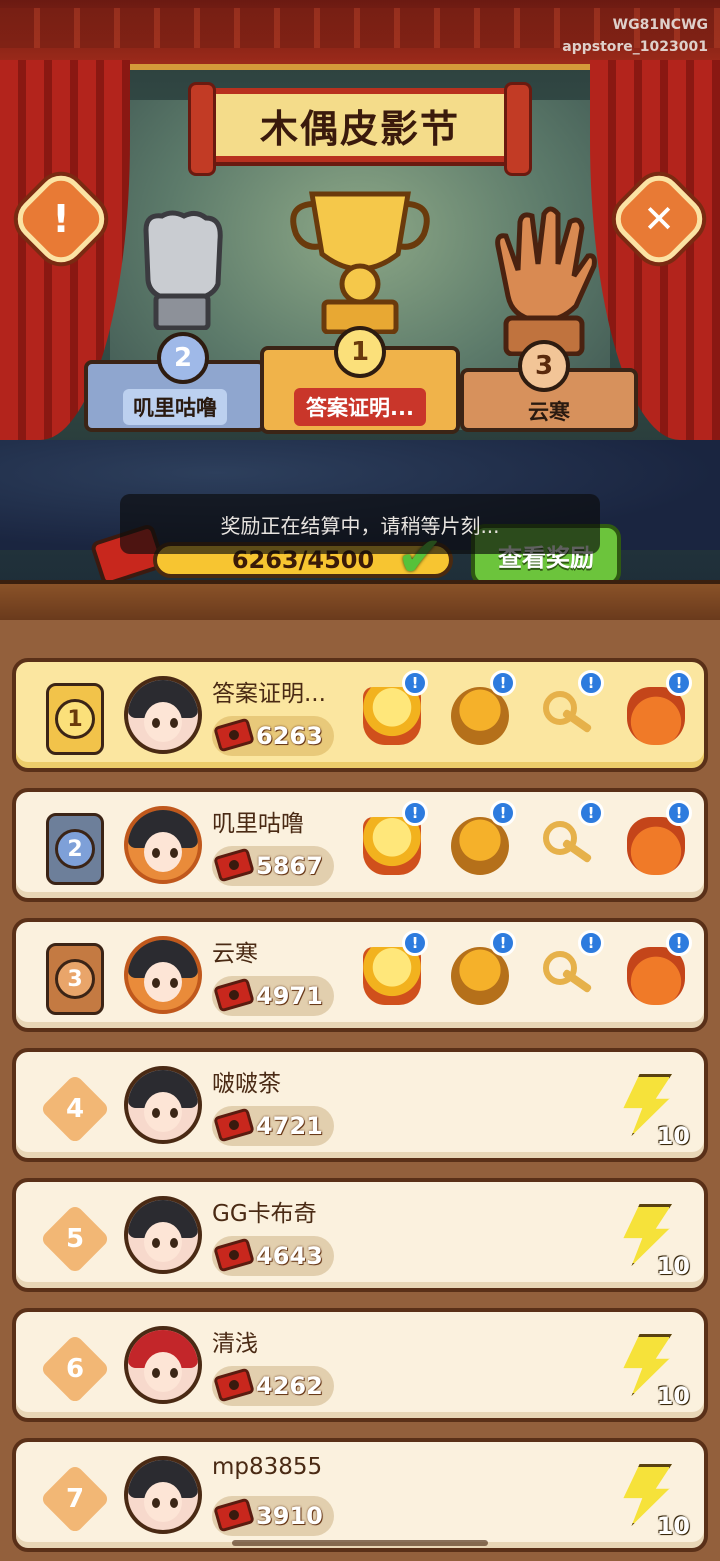  Describe the element at coordinates (75, 979) in the screenshot. I see `rank-medal-bronze: 3` at that location.